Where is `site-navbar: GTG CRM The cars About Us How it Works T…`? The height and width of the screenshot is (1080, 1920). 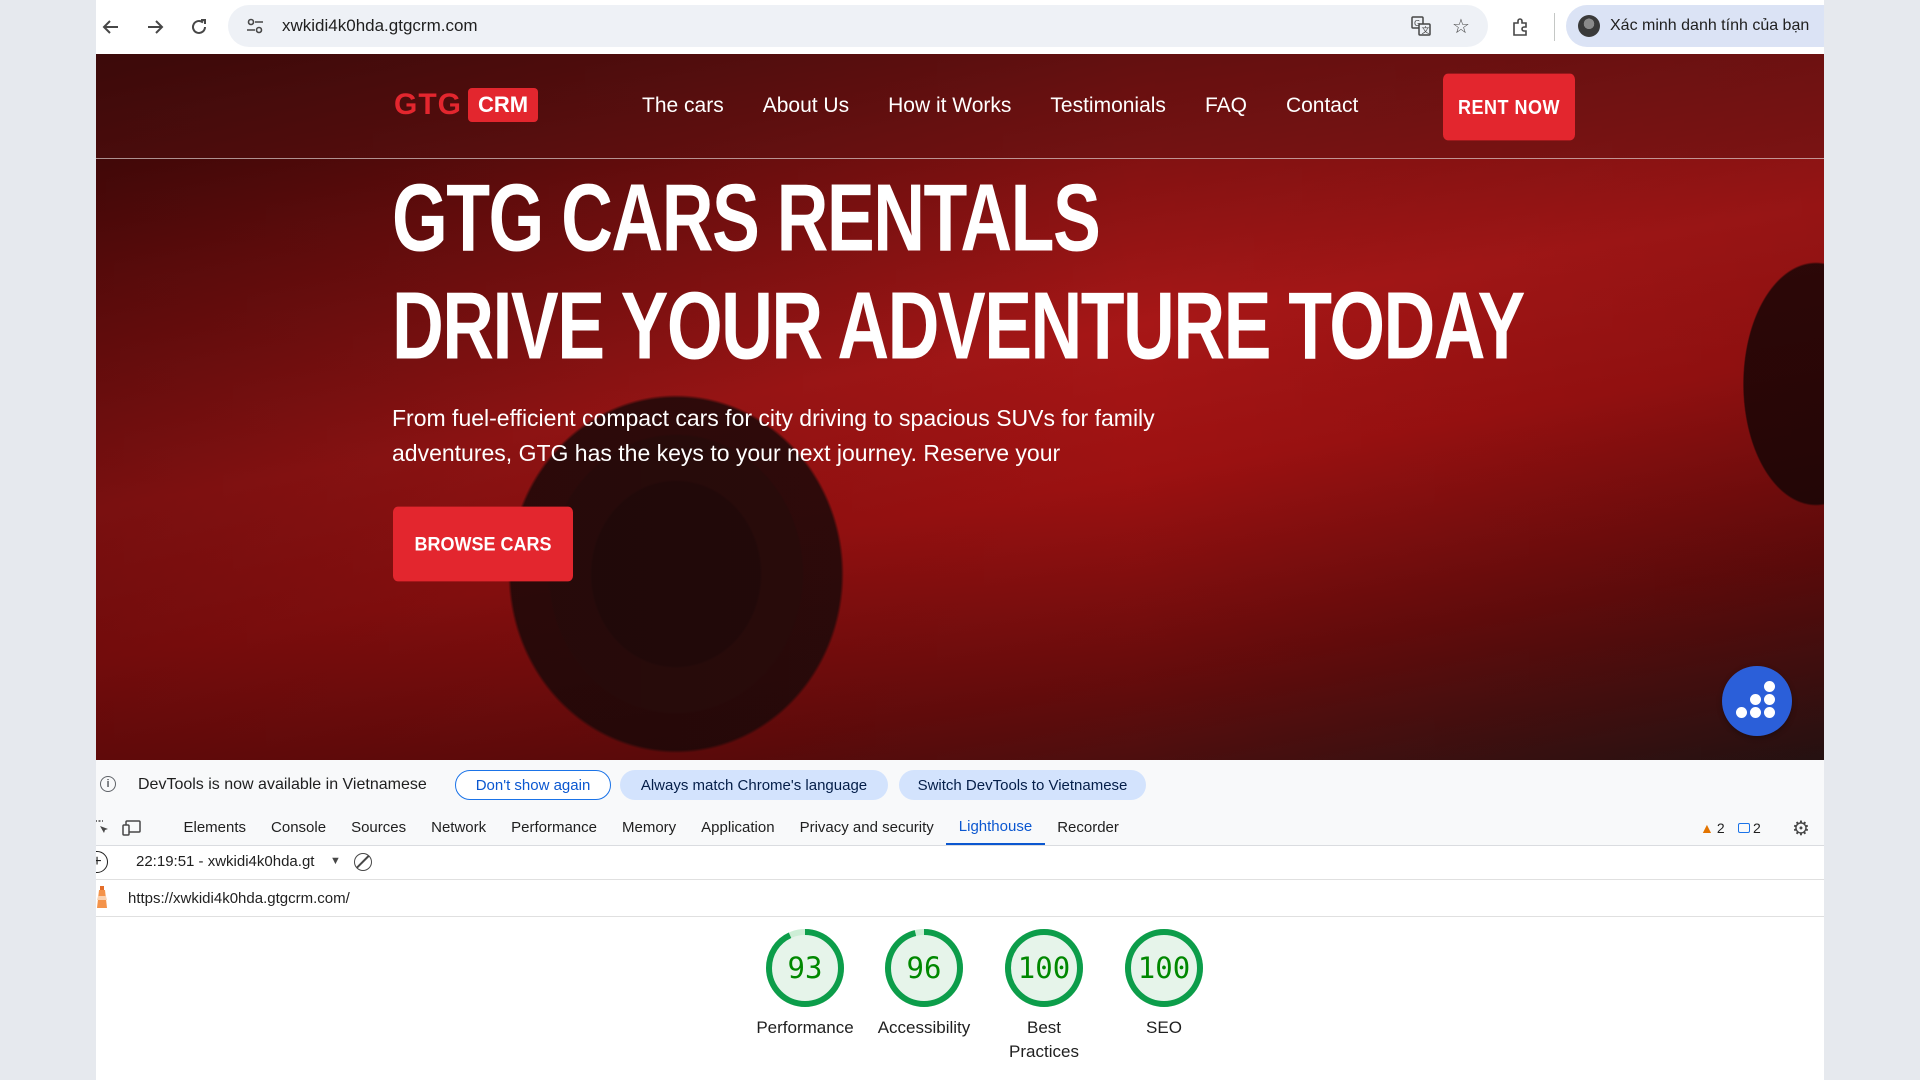
site-navbar: GTG CRM The cars About Us How it Works T… is located at coordinates (960, 106).